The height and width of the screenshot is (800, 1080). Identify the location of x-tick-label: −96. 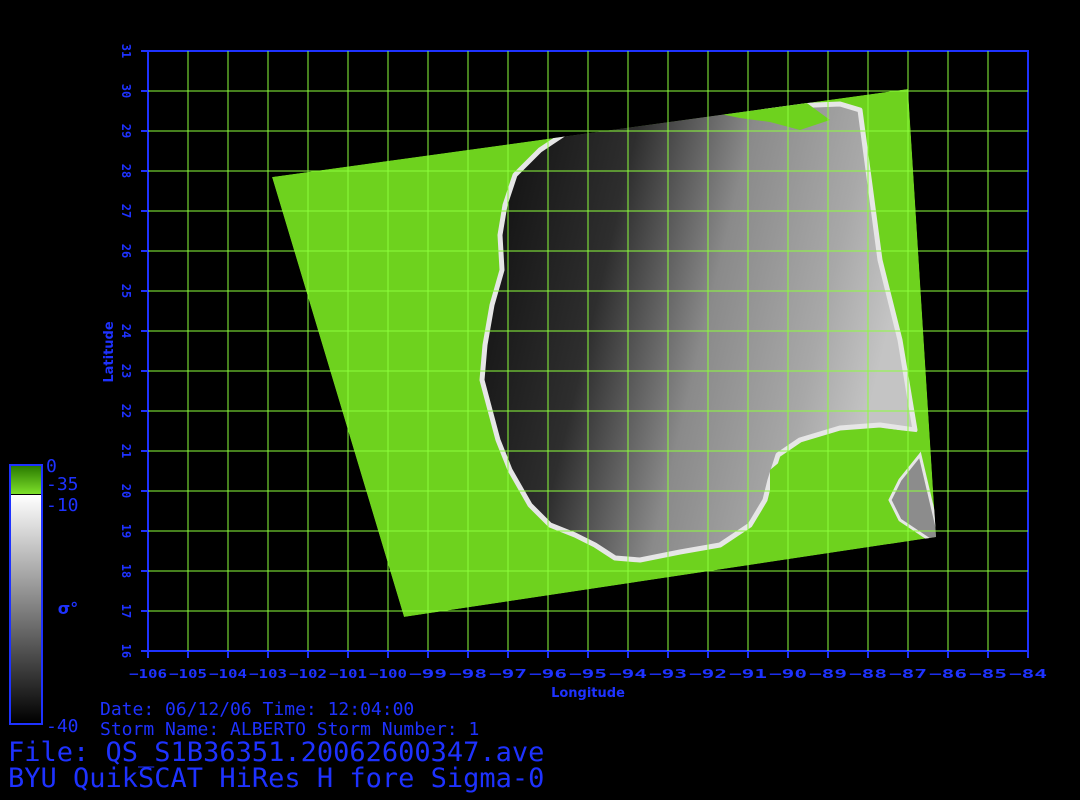
(548, 674).